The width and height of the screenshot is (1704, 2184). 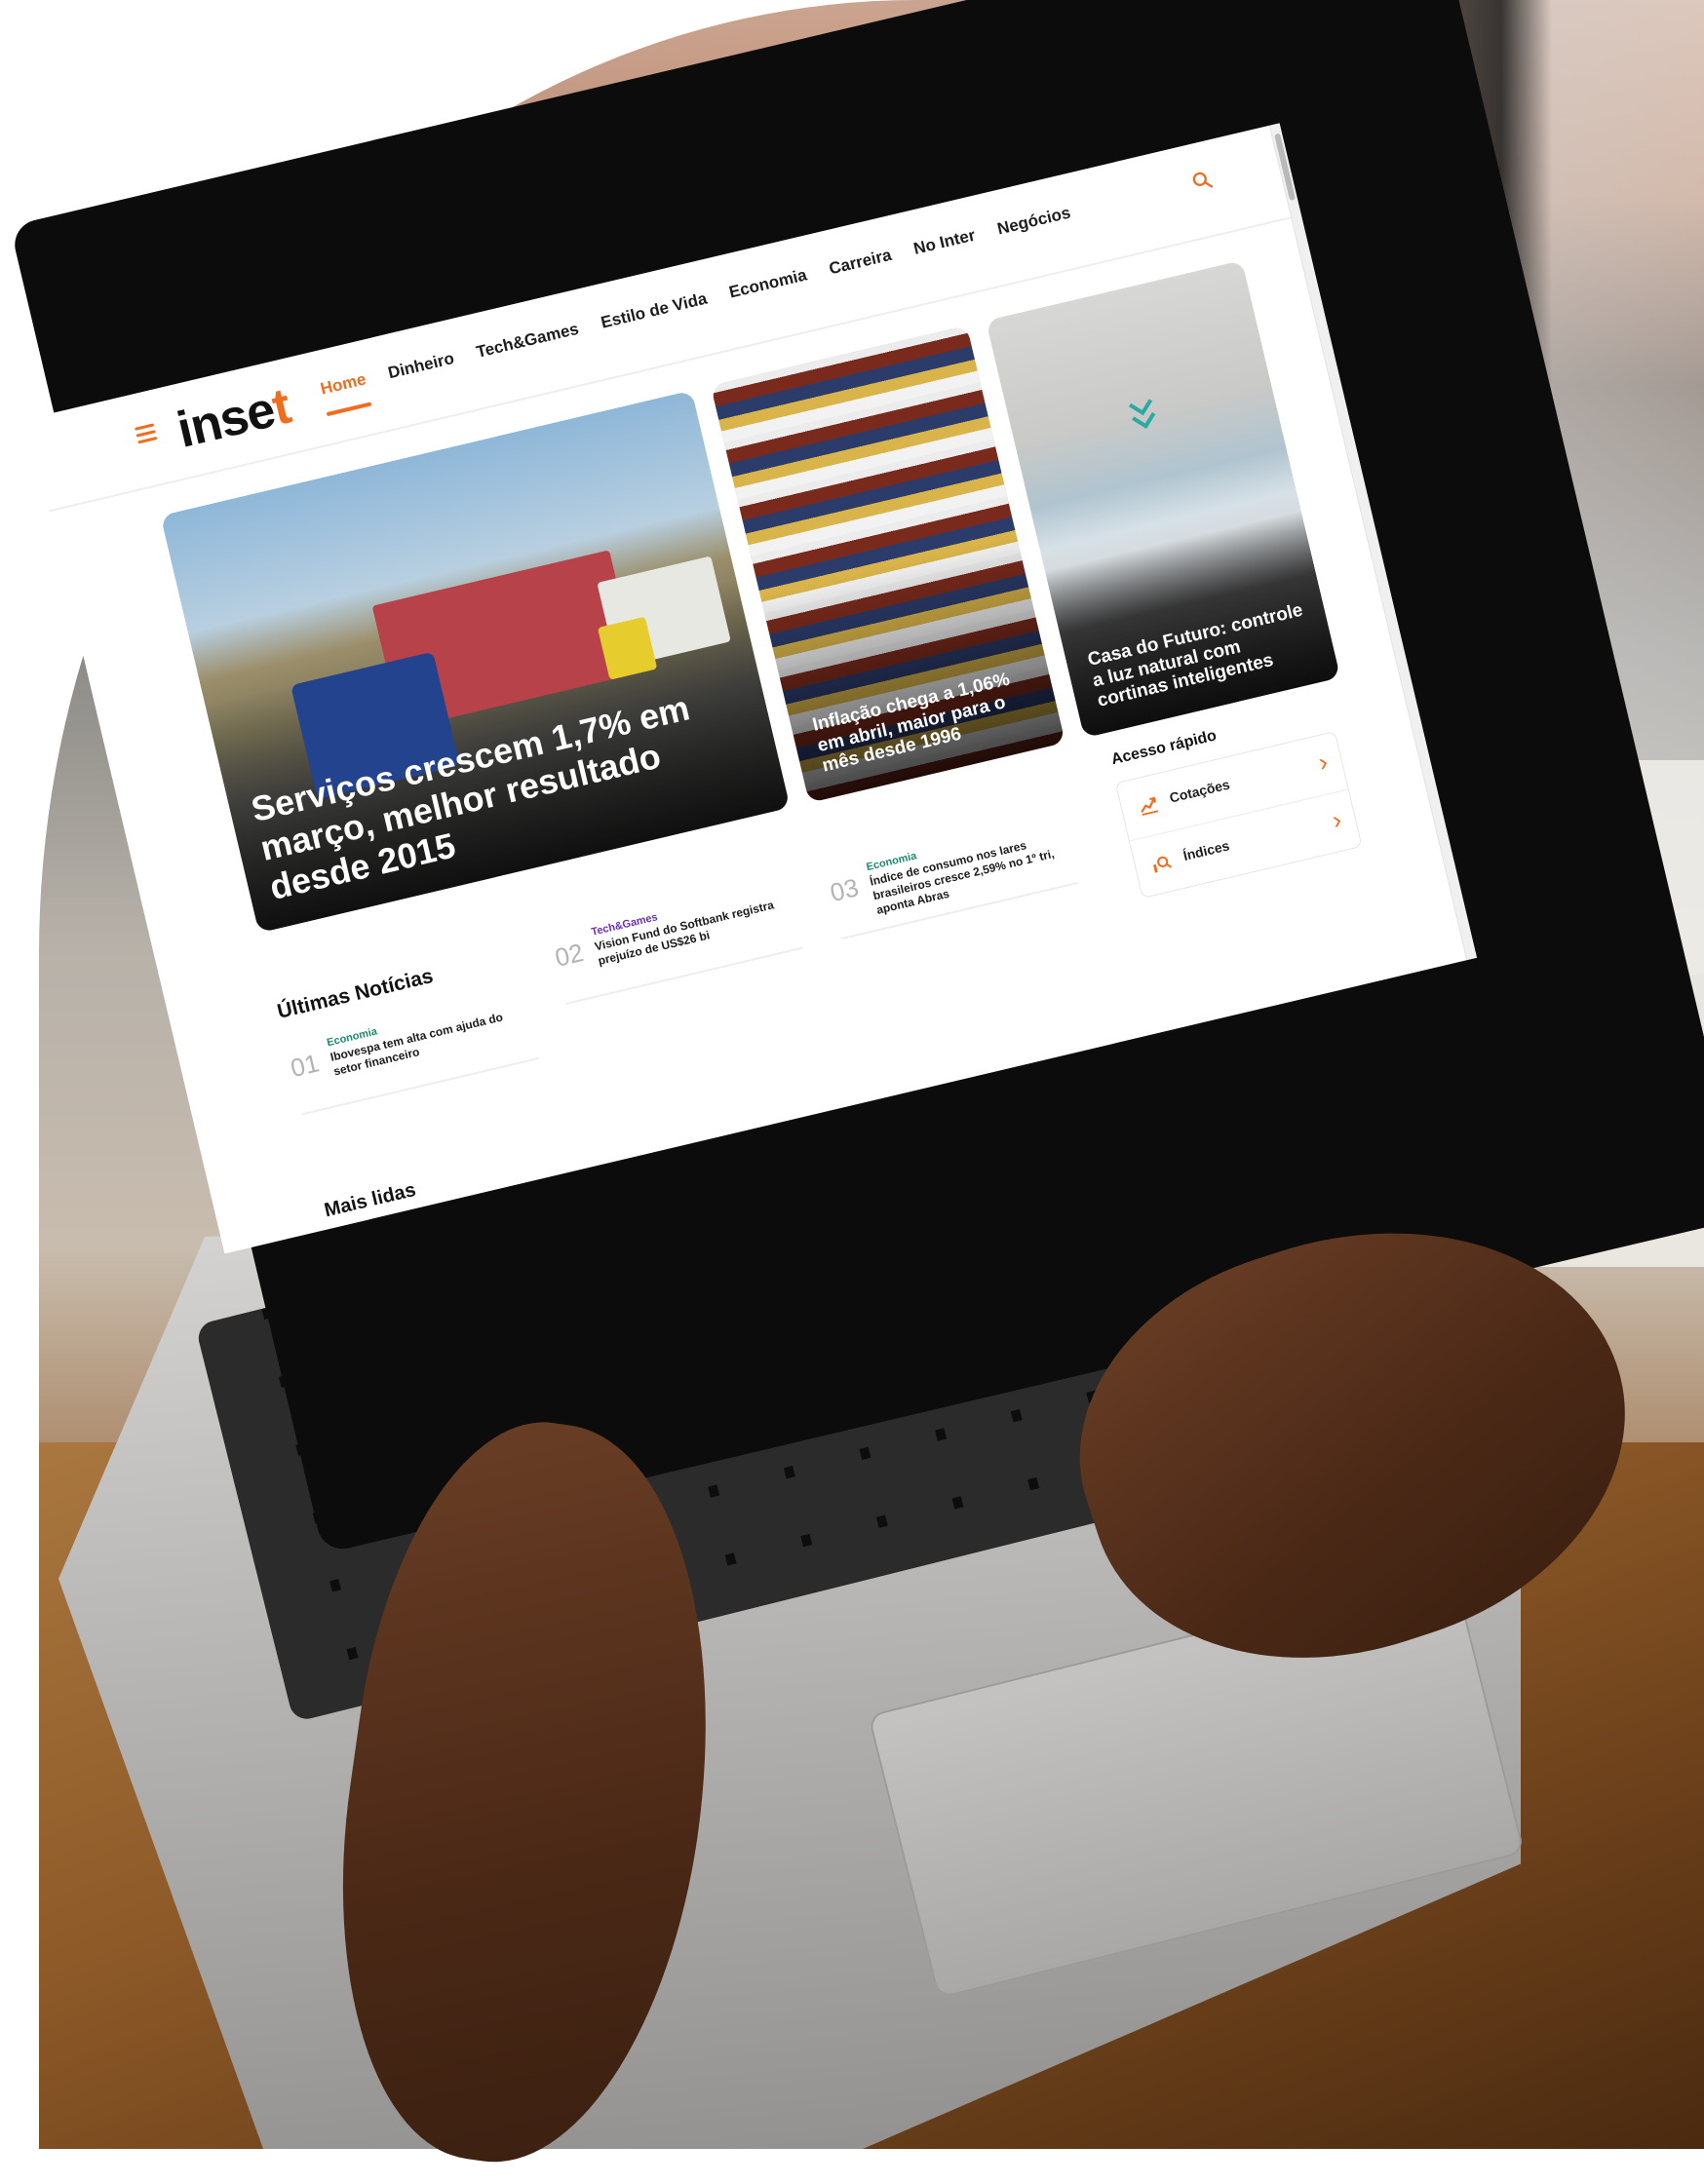 I want to click on index-search-icon, so click(x=1163, y=864).